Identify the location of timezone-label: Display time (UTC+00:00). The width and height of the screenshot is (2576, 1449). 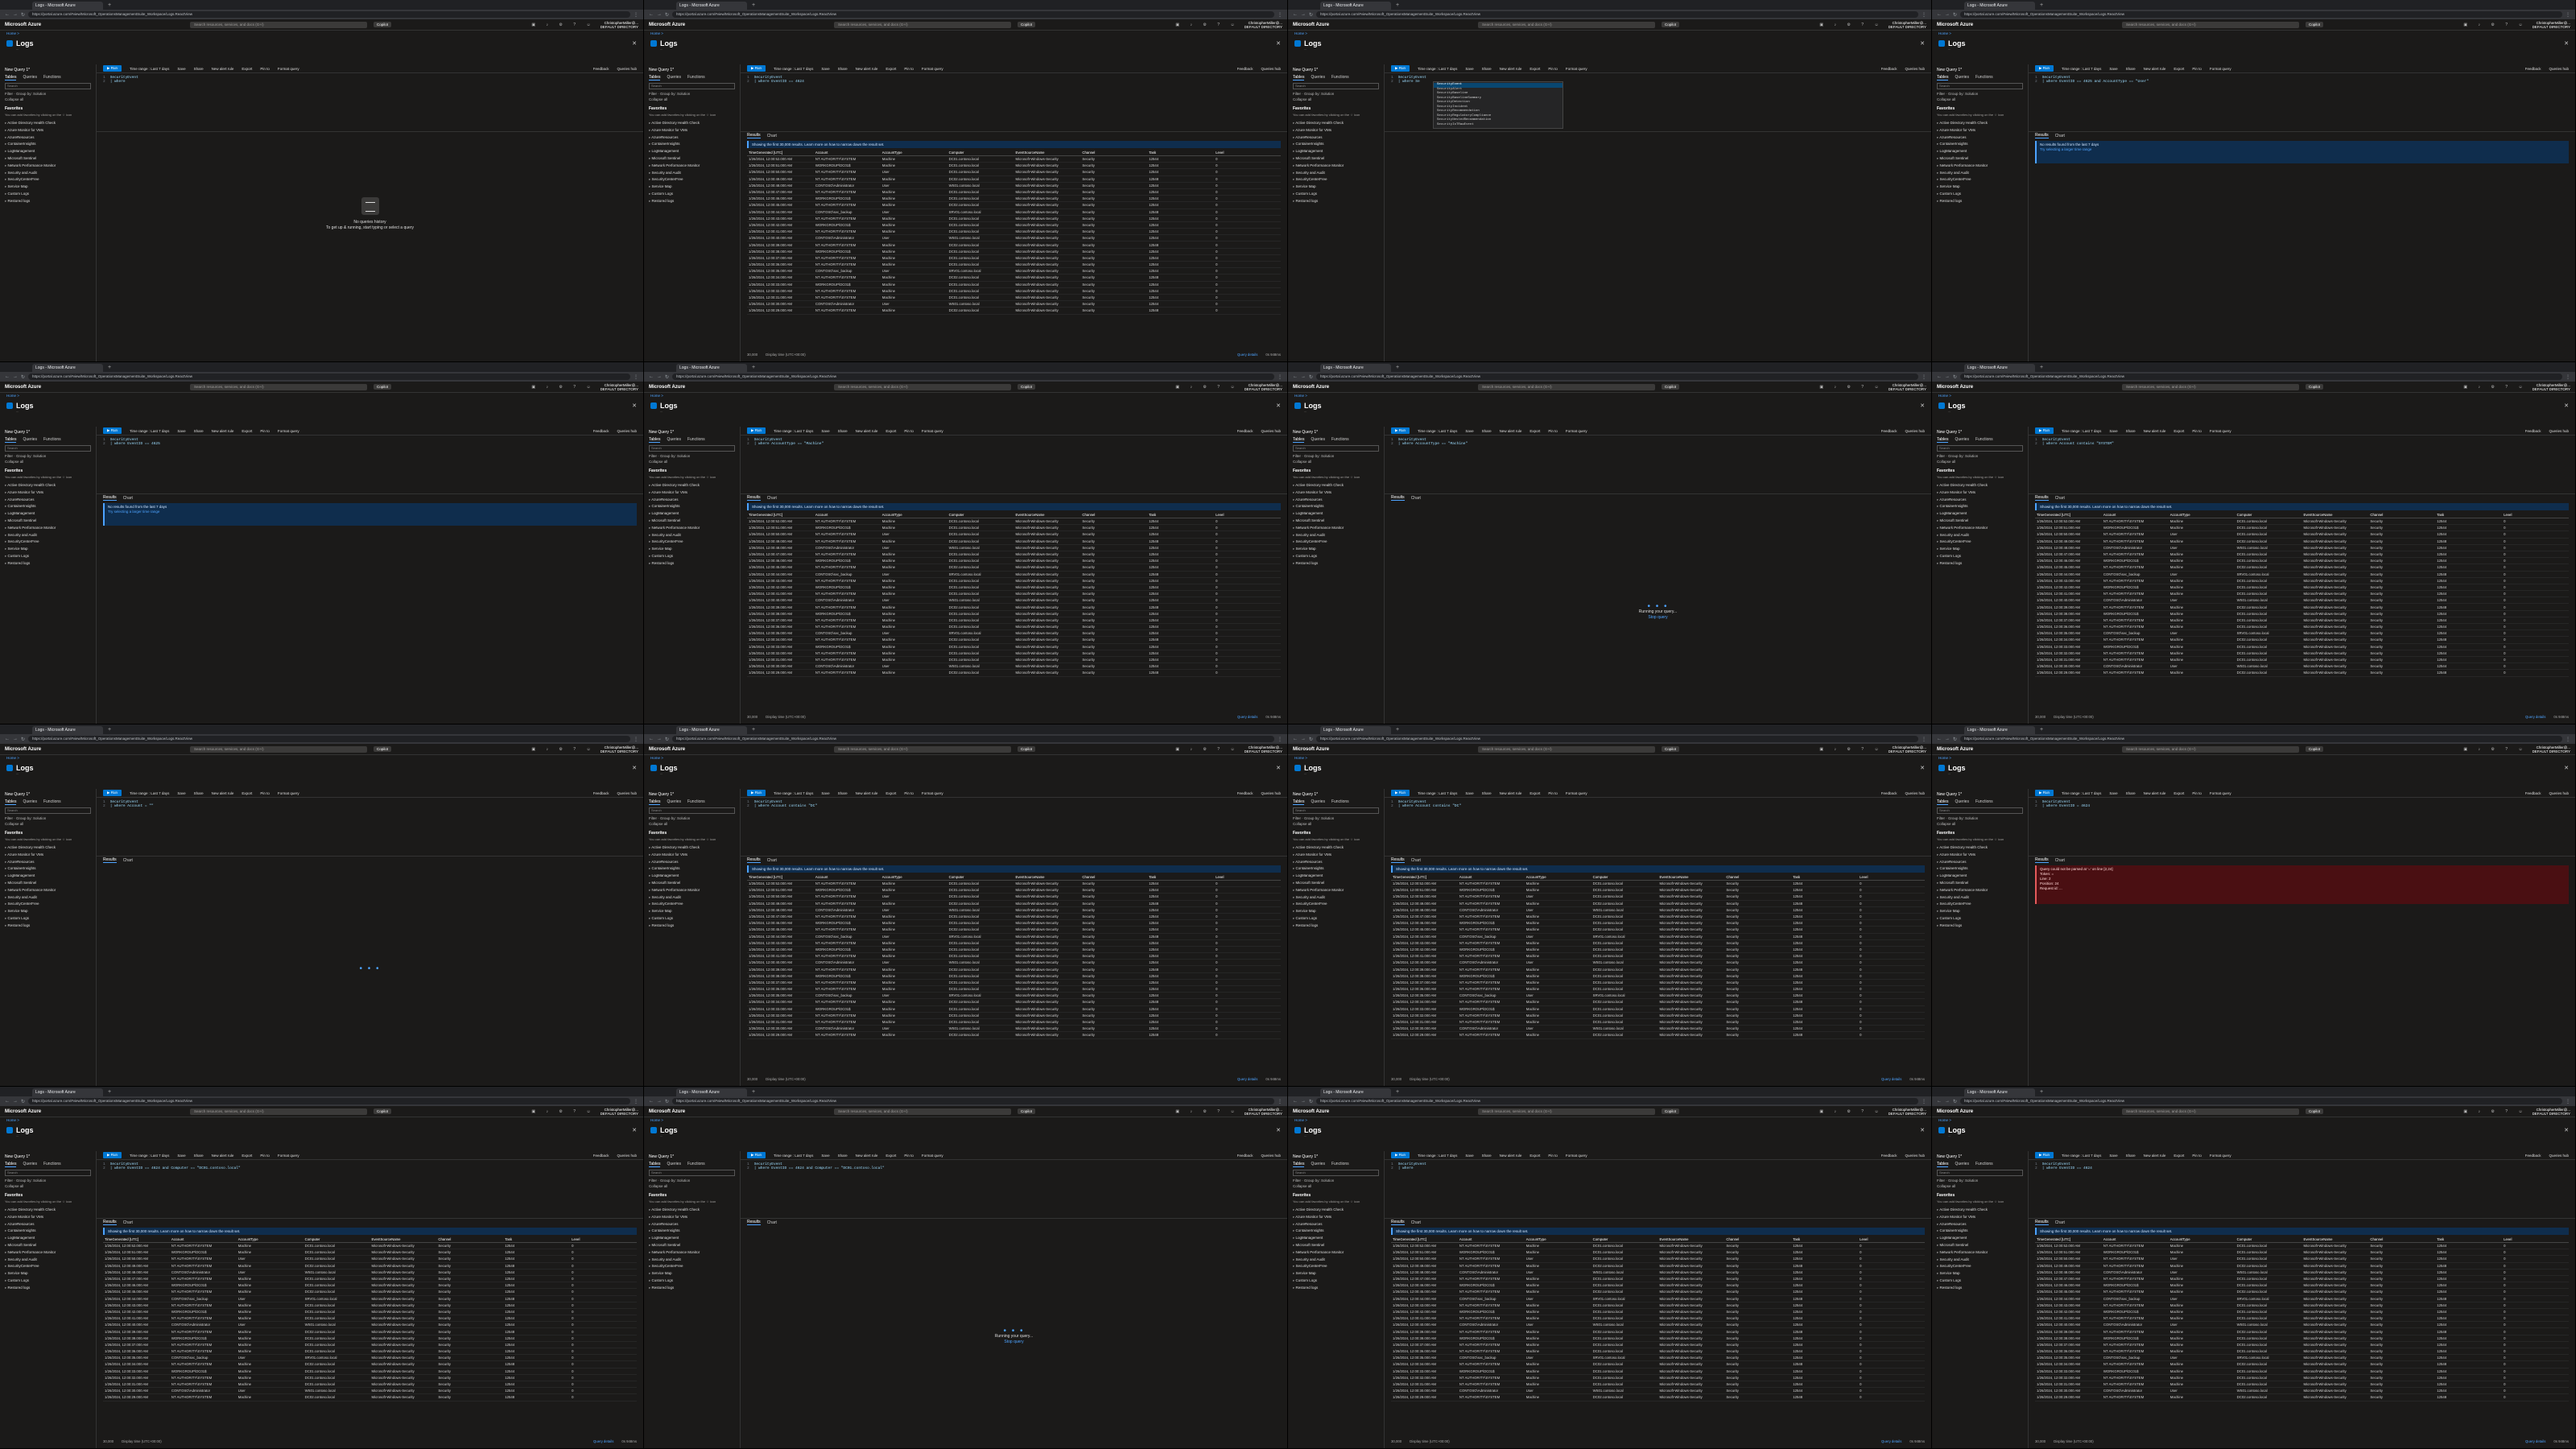
(142, 1442).